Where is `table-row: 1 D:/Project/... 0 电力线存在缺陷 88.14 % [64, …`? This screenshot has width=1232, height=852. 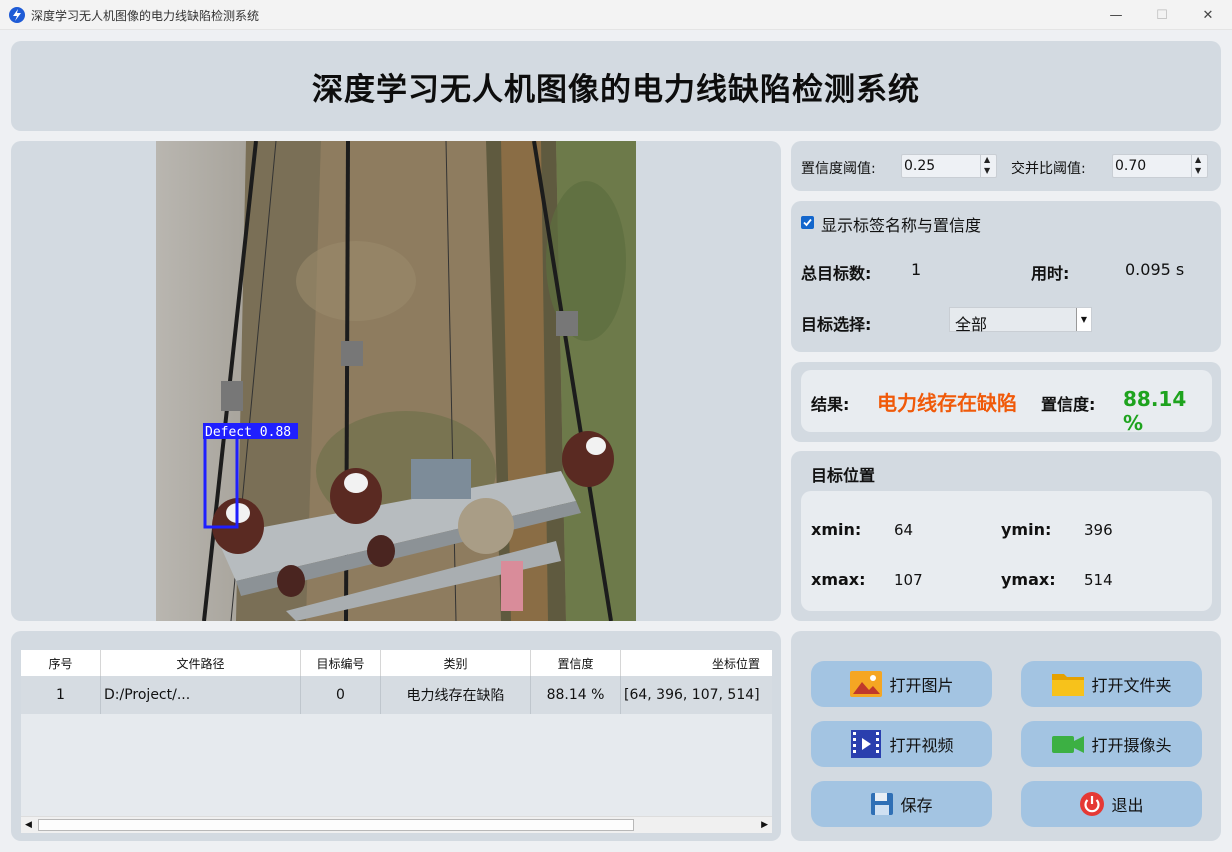
table-row: 1 D:/Project/... 0 电力线存在缺陷 88.14 % [64, … is located at coordinates (396, 695).